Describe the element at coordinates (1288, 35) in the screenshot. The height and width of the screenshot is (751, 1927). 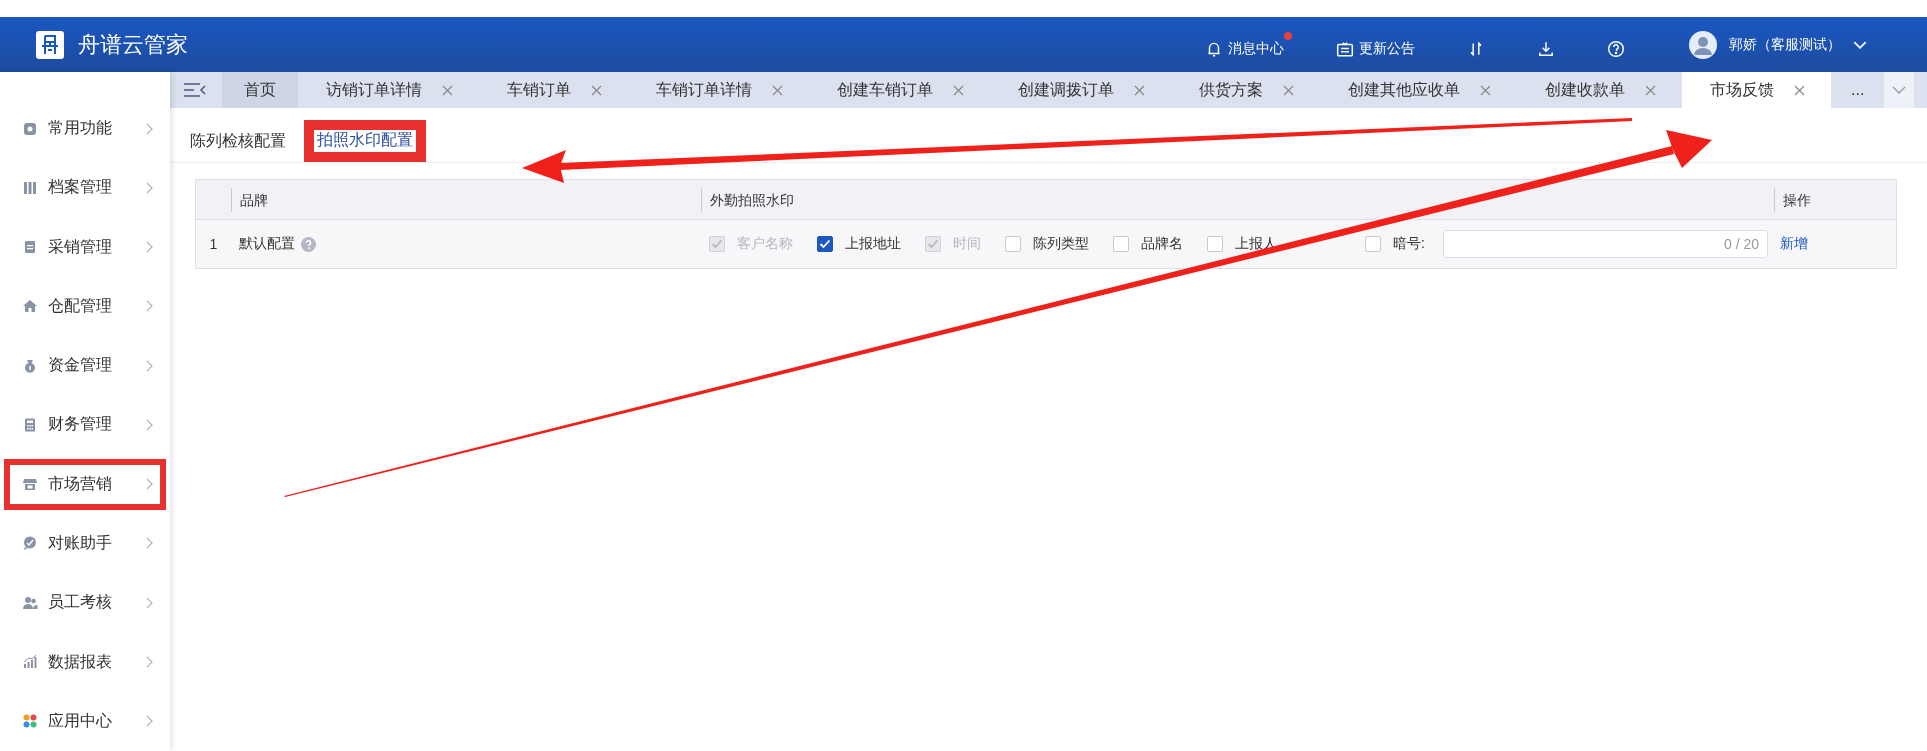
I see `notification-dot` at that location.